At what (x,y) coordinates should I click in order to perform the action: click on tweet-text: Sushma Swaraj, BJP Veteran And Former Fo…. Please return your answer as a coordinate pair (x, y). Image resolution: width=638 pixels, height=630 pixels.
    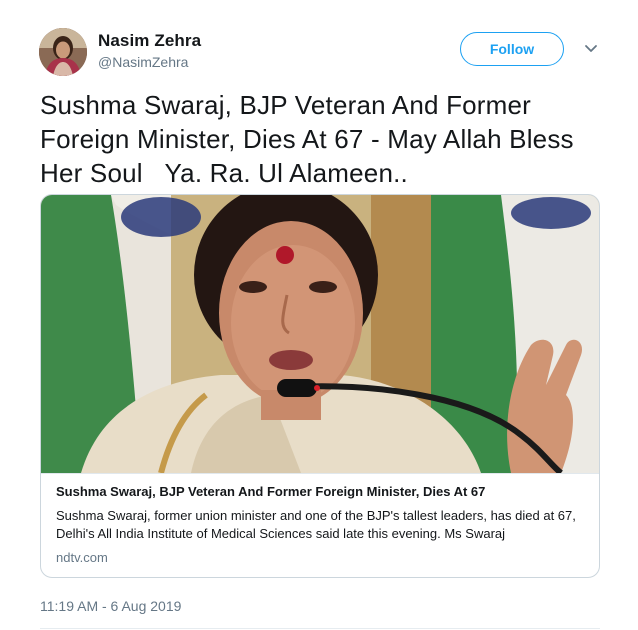
    Looking at the image, I should click on (311, 139).